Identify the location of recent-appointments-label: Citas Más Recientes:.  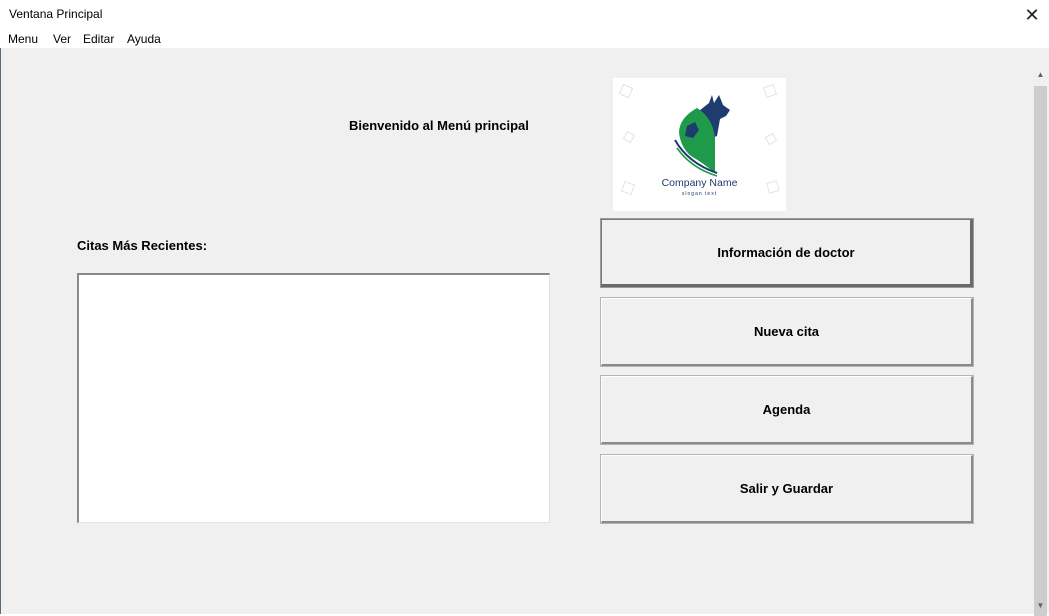
(142, 245).